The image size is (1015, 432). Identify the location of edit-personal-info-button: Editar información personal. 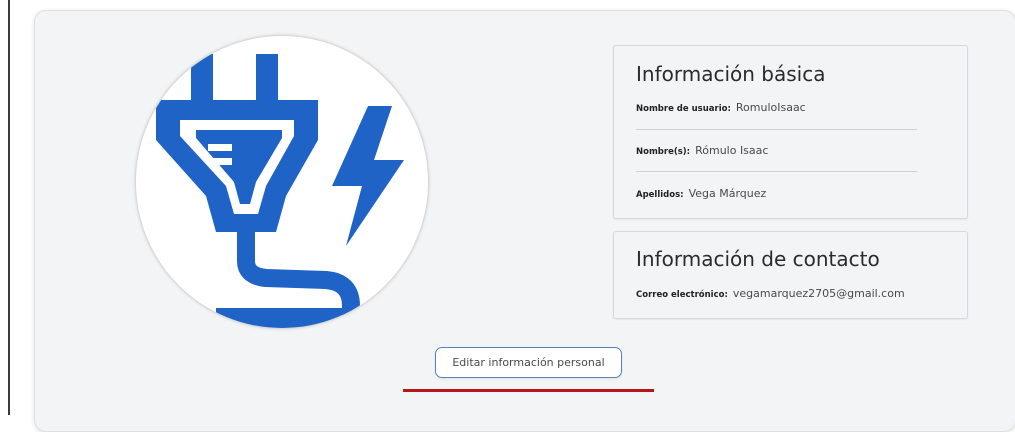
(528, 362).